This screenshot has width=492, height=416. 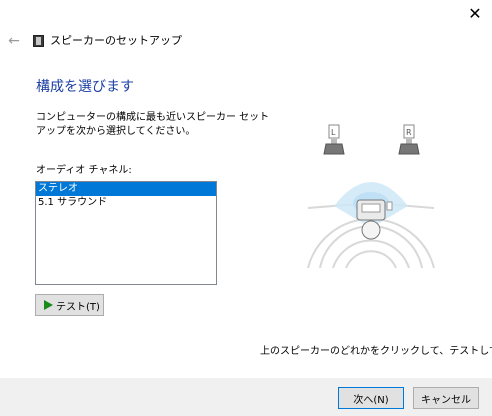 I want to click on window-title: スピーカーのセットアップ, so click(x=116, y=40).